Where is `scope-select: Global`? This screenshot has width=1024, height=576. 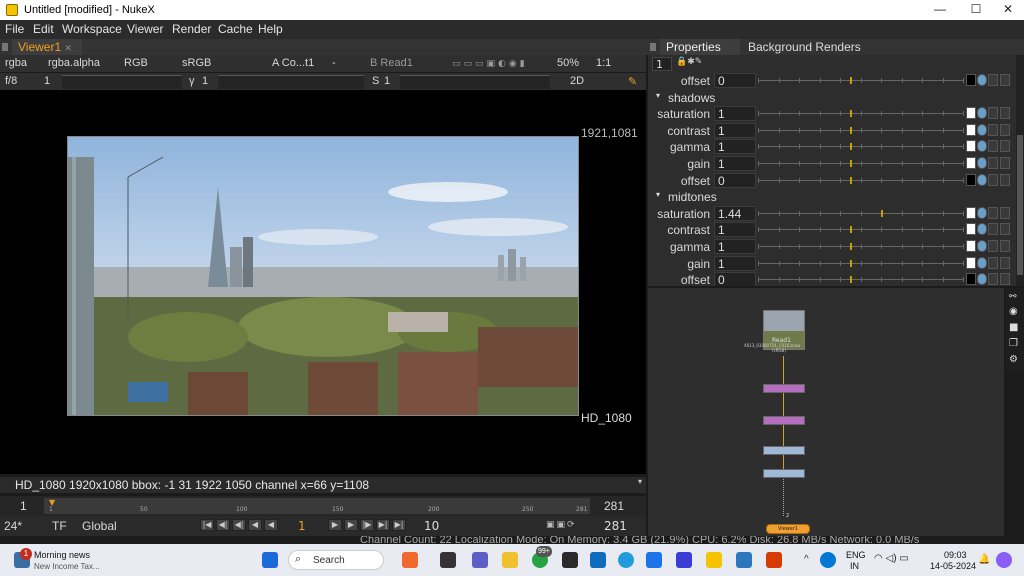
scope-select: Global is located at coordinates (99, 526).